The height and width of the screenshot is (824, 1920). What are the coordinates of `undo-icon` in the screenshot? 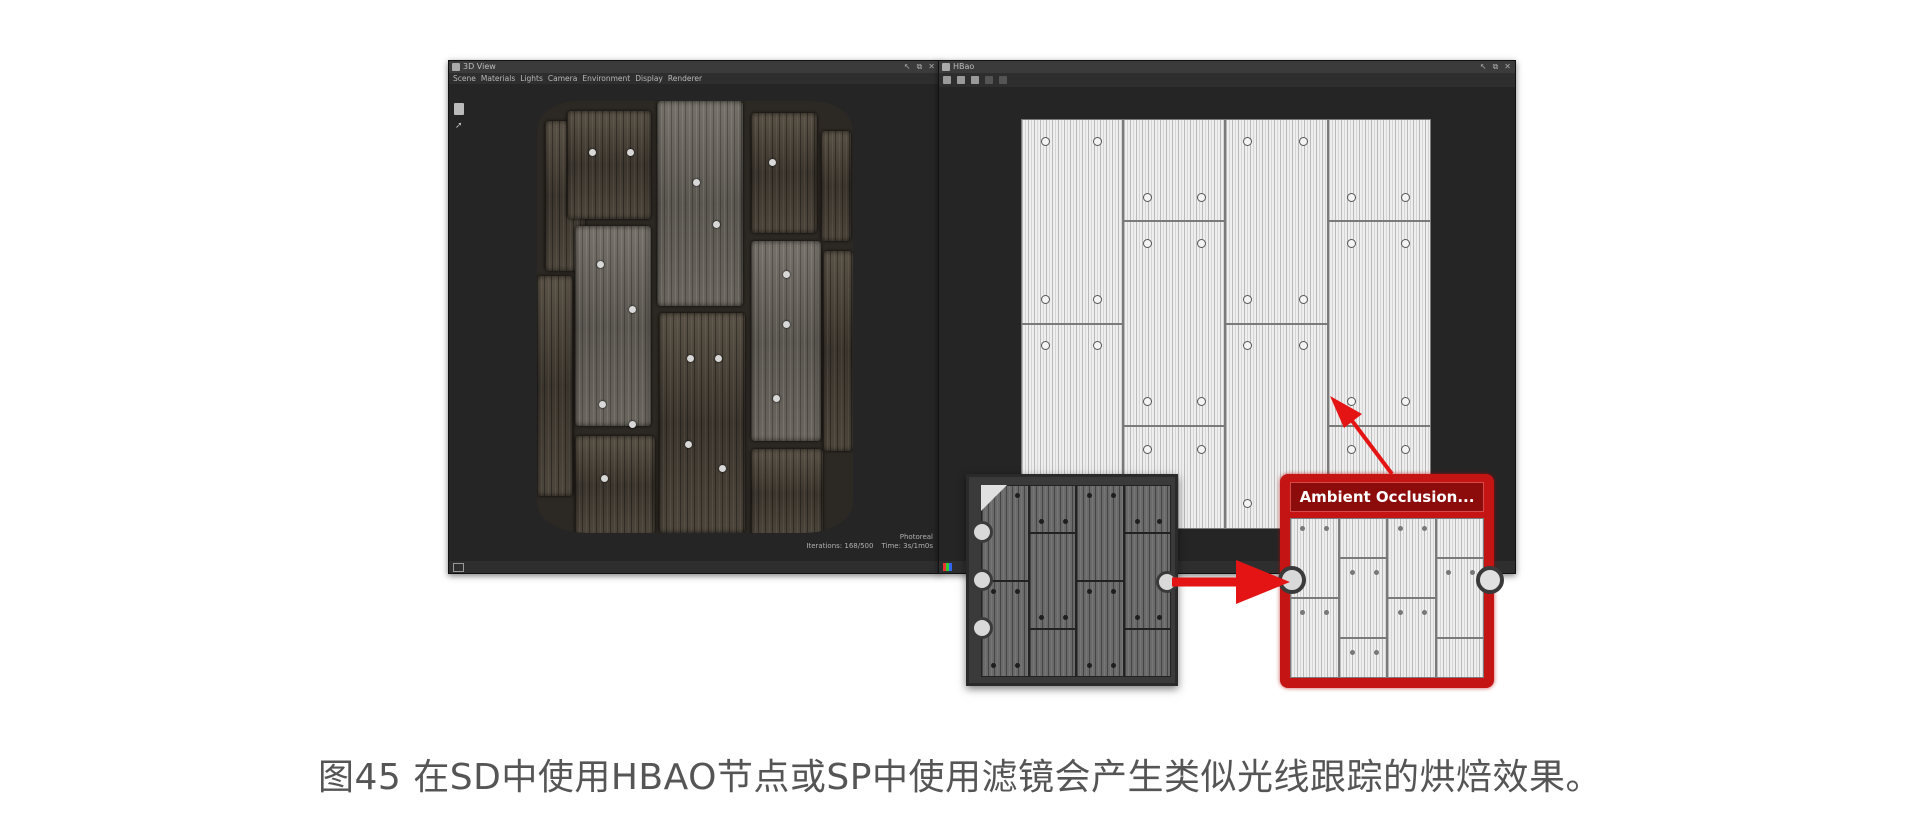 It's located at (989, 80).